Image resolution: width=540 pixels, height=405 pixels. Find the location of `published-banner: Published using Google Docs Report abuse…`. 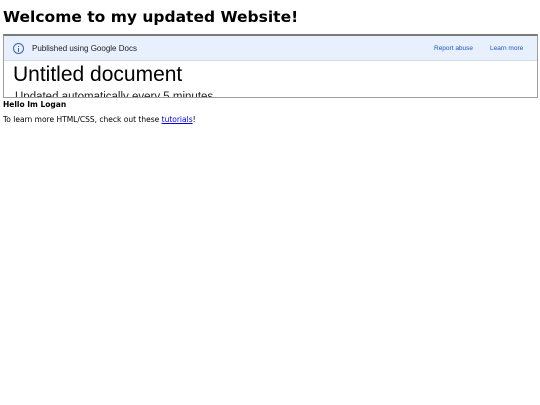

published-banner: Published using Google Docs Report abuse… is located at coordinates (270, 48).